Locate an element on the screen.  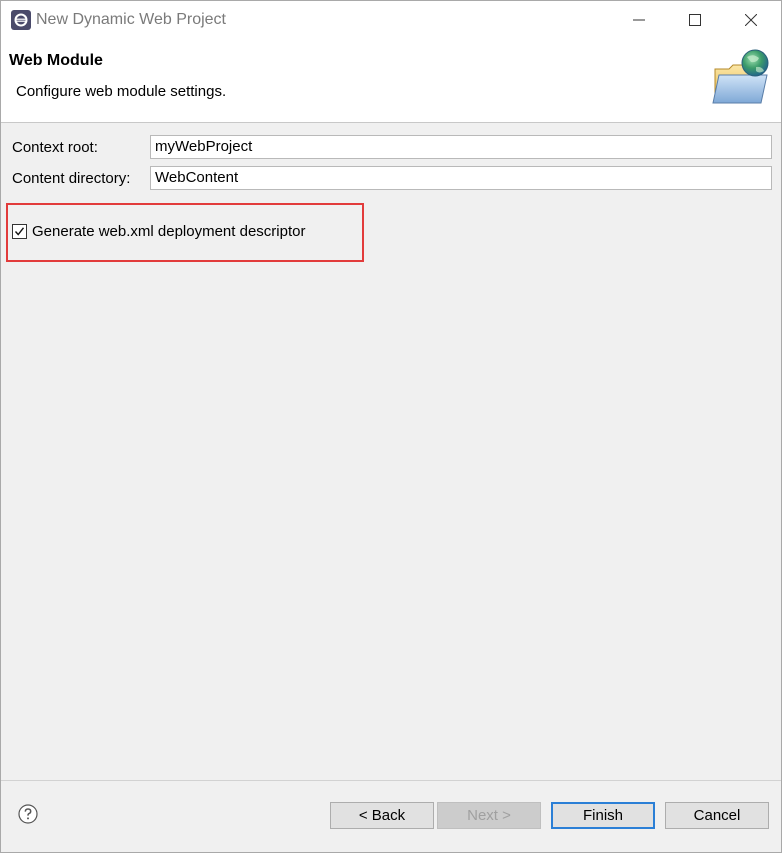
minimize-button is located at coordinates (639, 20).